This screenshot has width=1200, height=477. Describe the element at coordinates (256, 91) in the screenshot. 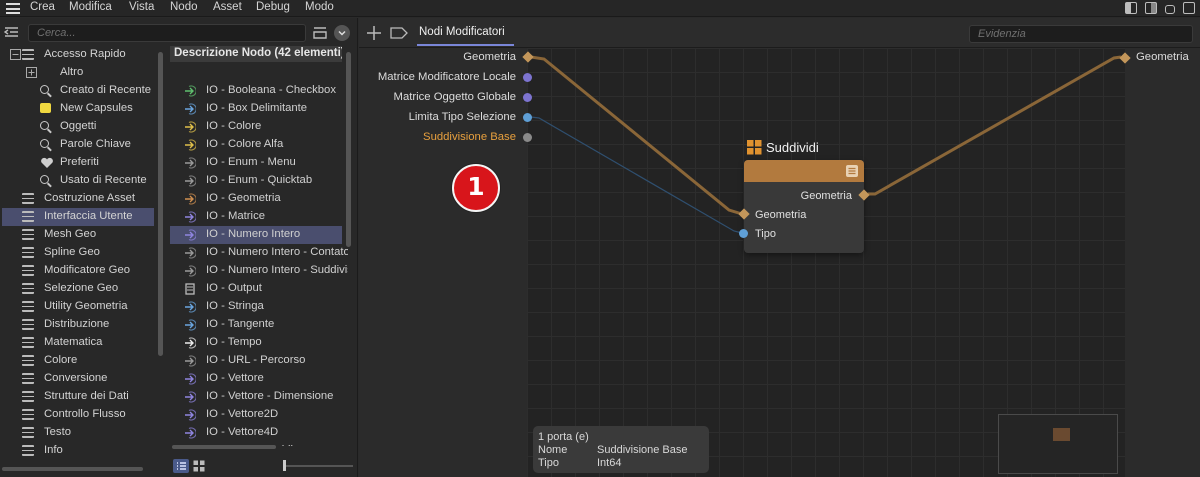

I see `node-list-item: IO - Booleana - Checkbox` at that location.